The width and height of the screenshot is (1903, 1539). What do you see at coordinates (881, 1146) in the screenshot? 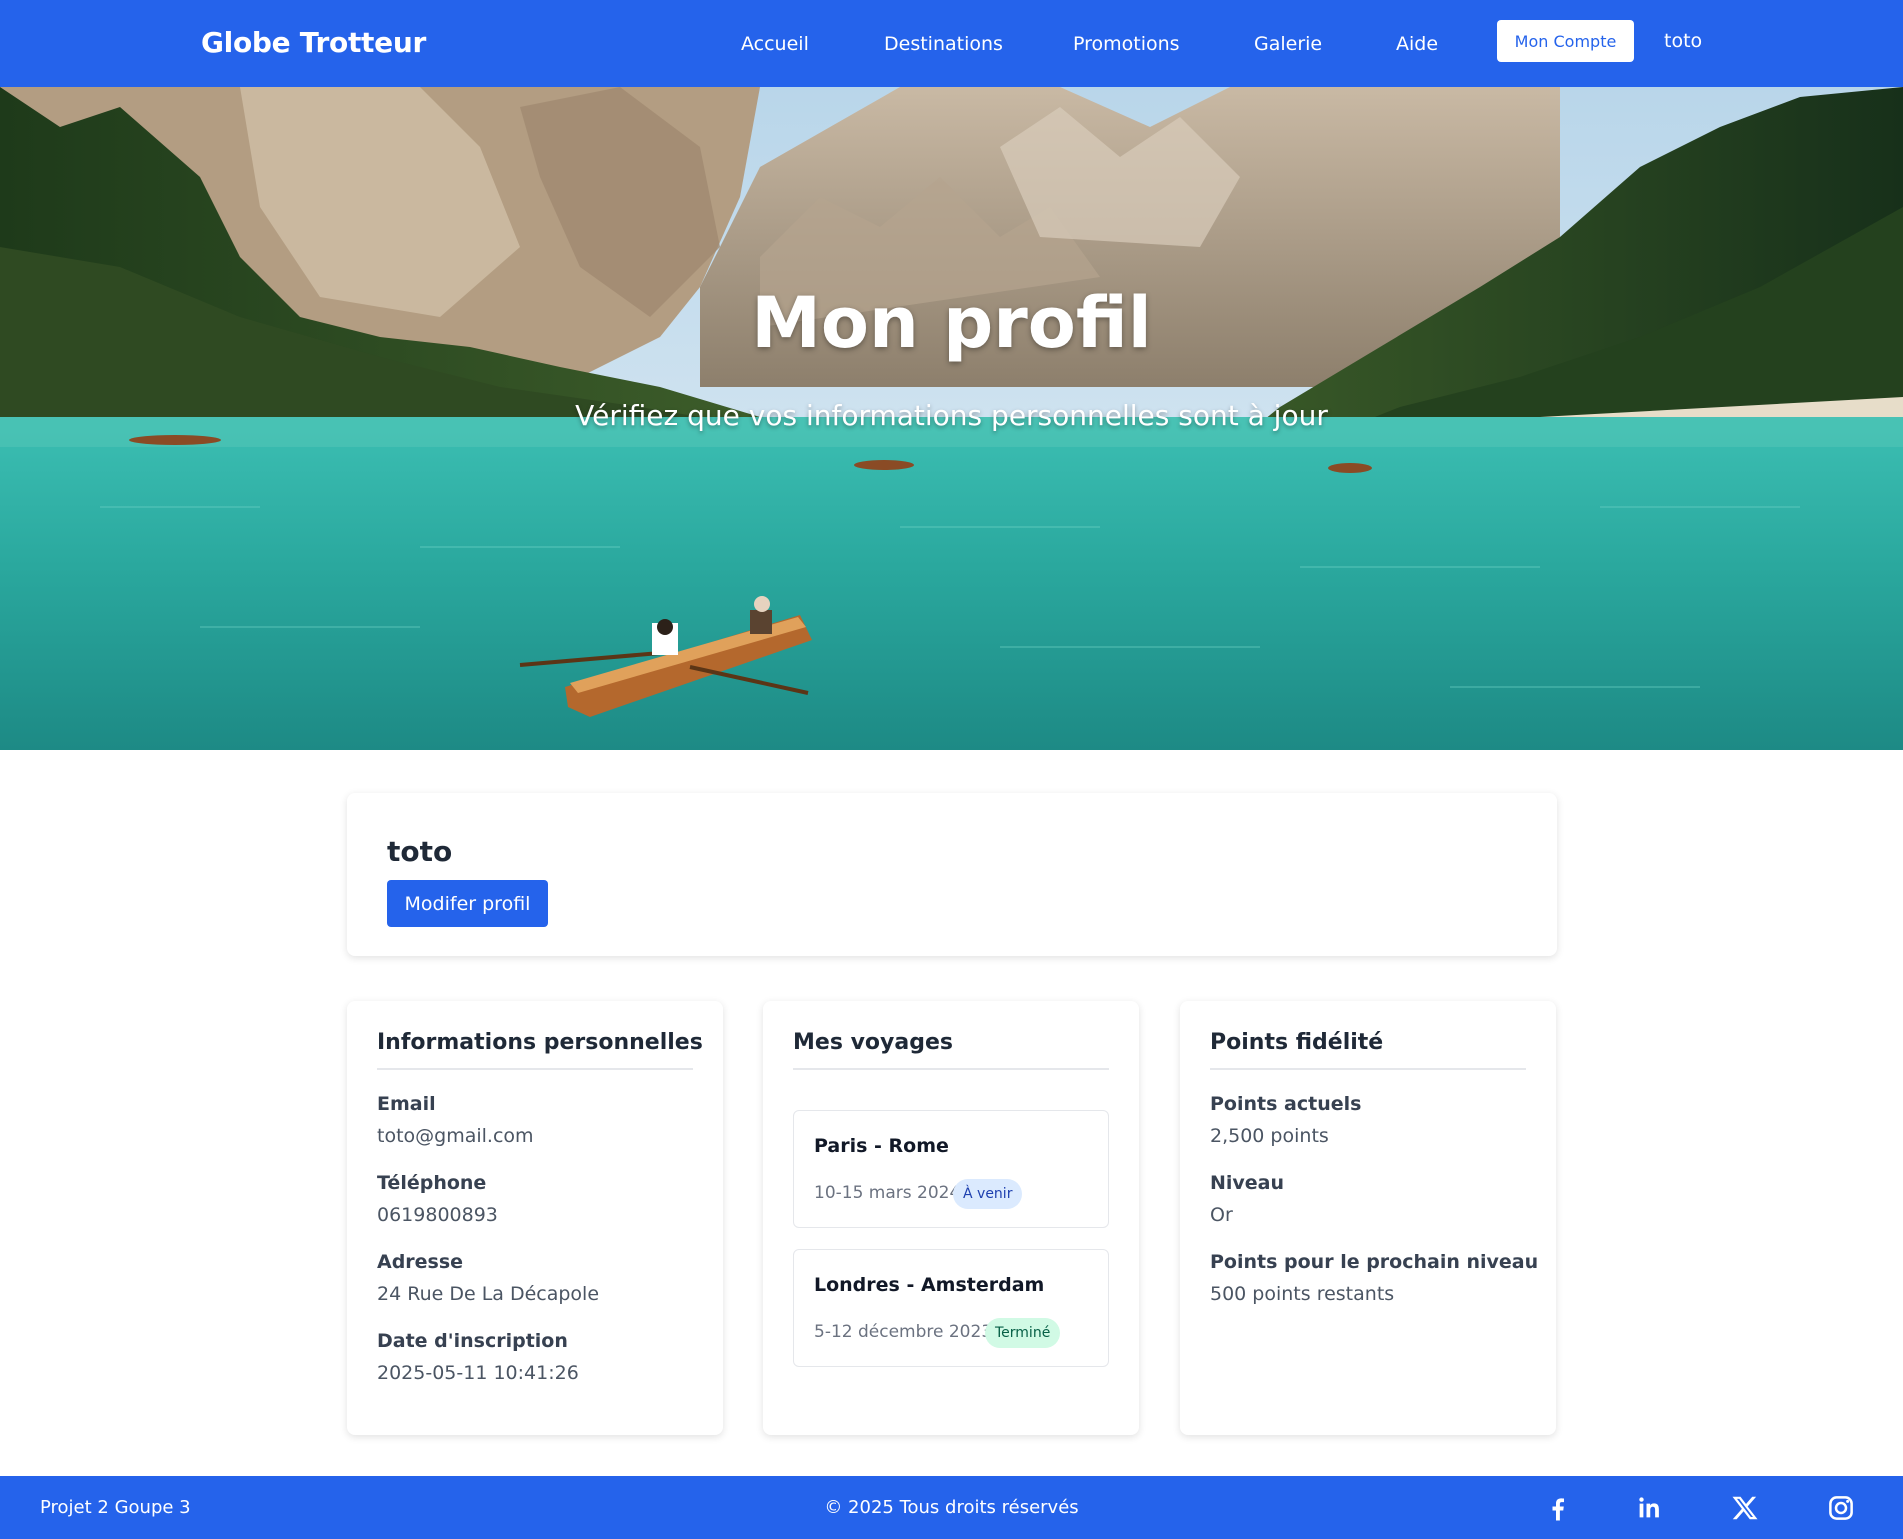
I see `trip-route: Paris - Rome` at bounding box center [881, 1146].